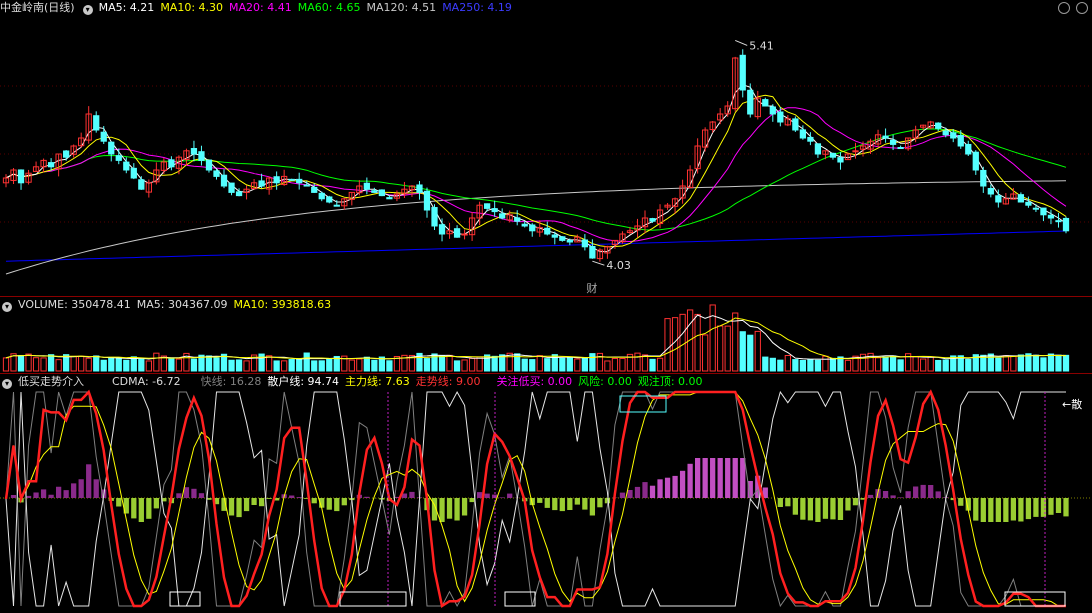 The height and width of the screenshot is (613, 1092). Describe the element at coordinates (185, 599) in the screenshot. I see `buy-box` at that location.